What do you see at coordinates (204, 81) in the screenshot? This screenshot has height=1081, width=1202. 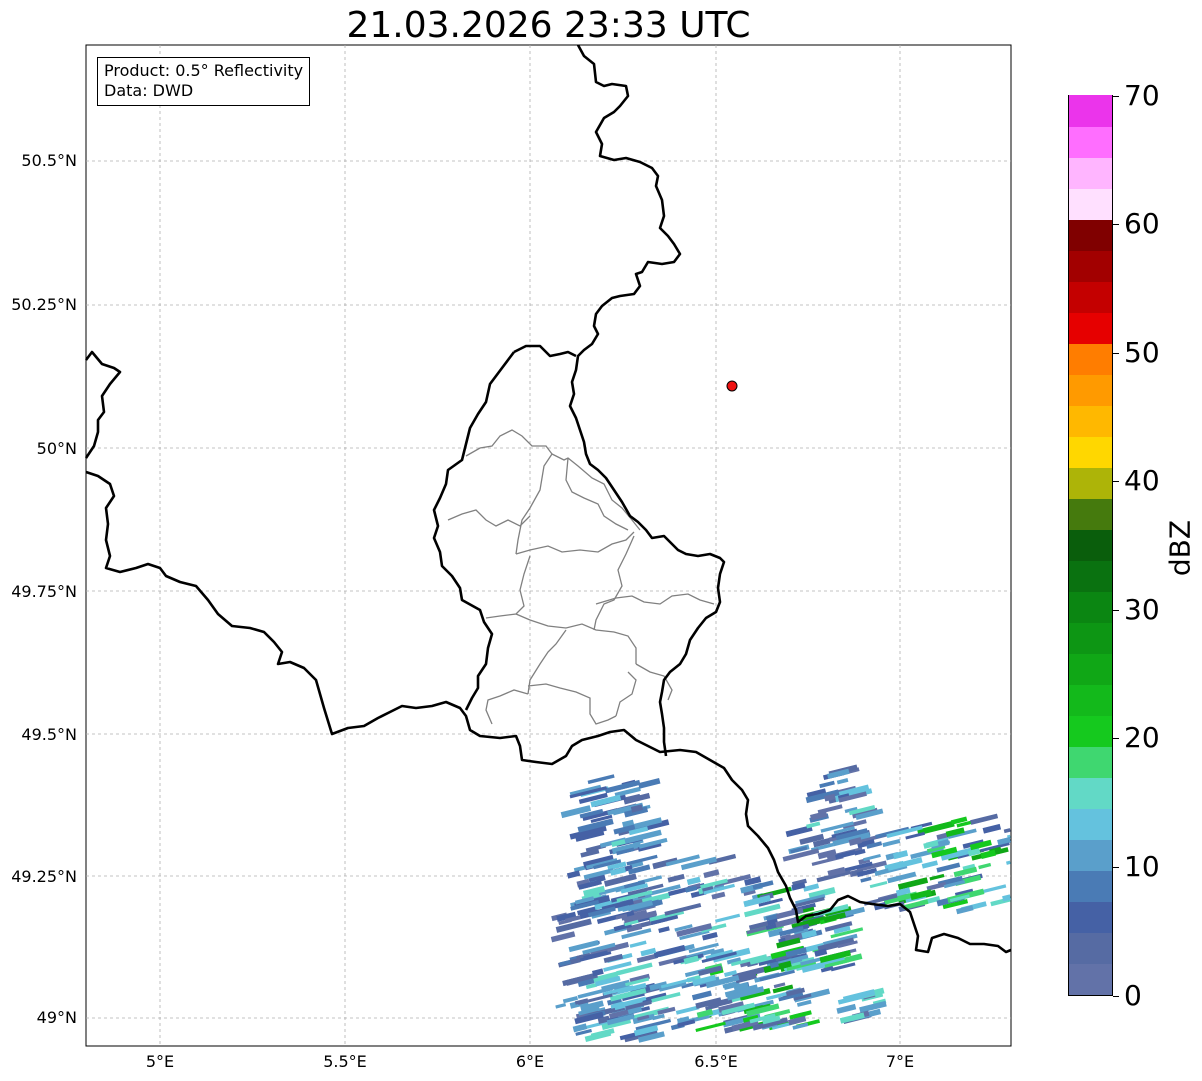 I see `info-box: Product: 0.5° Reflectivity Data: DWD` at bounding box center [204, 81].